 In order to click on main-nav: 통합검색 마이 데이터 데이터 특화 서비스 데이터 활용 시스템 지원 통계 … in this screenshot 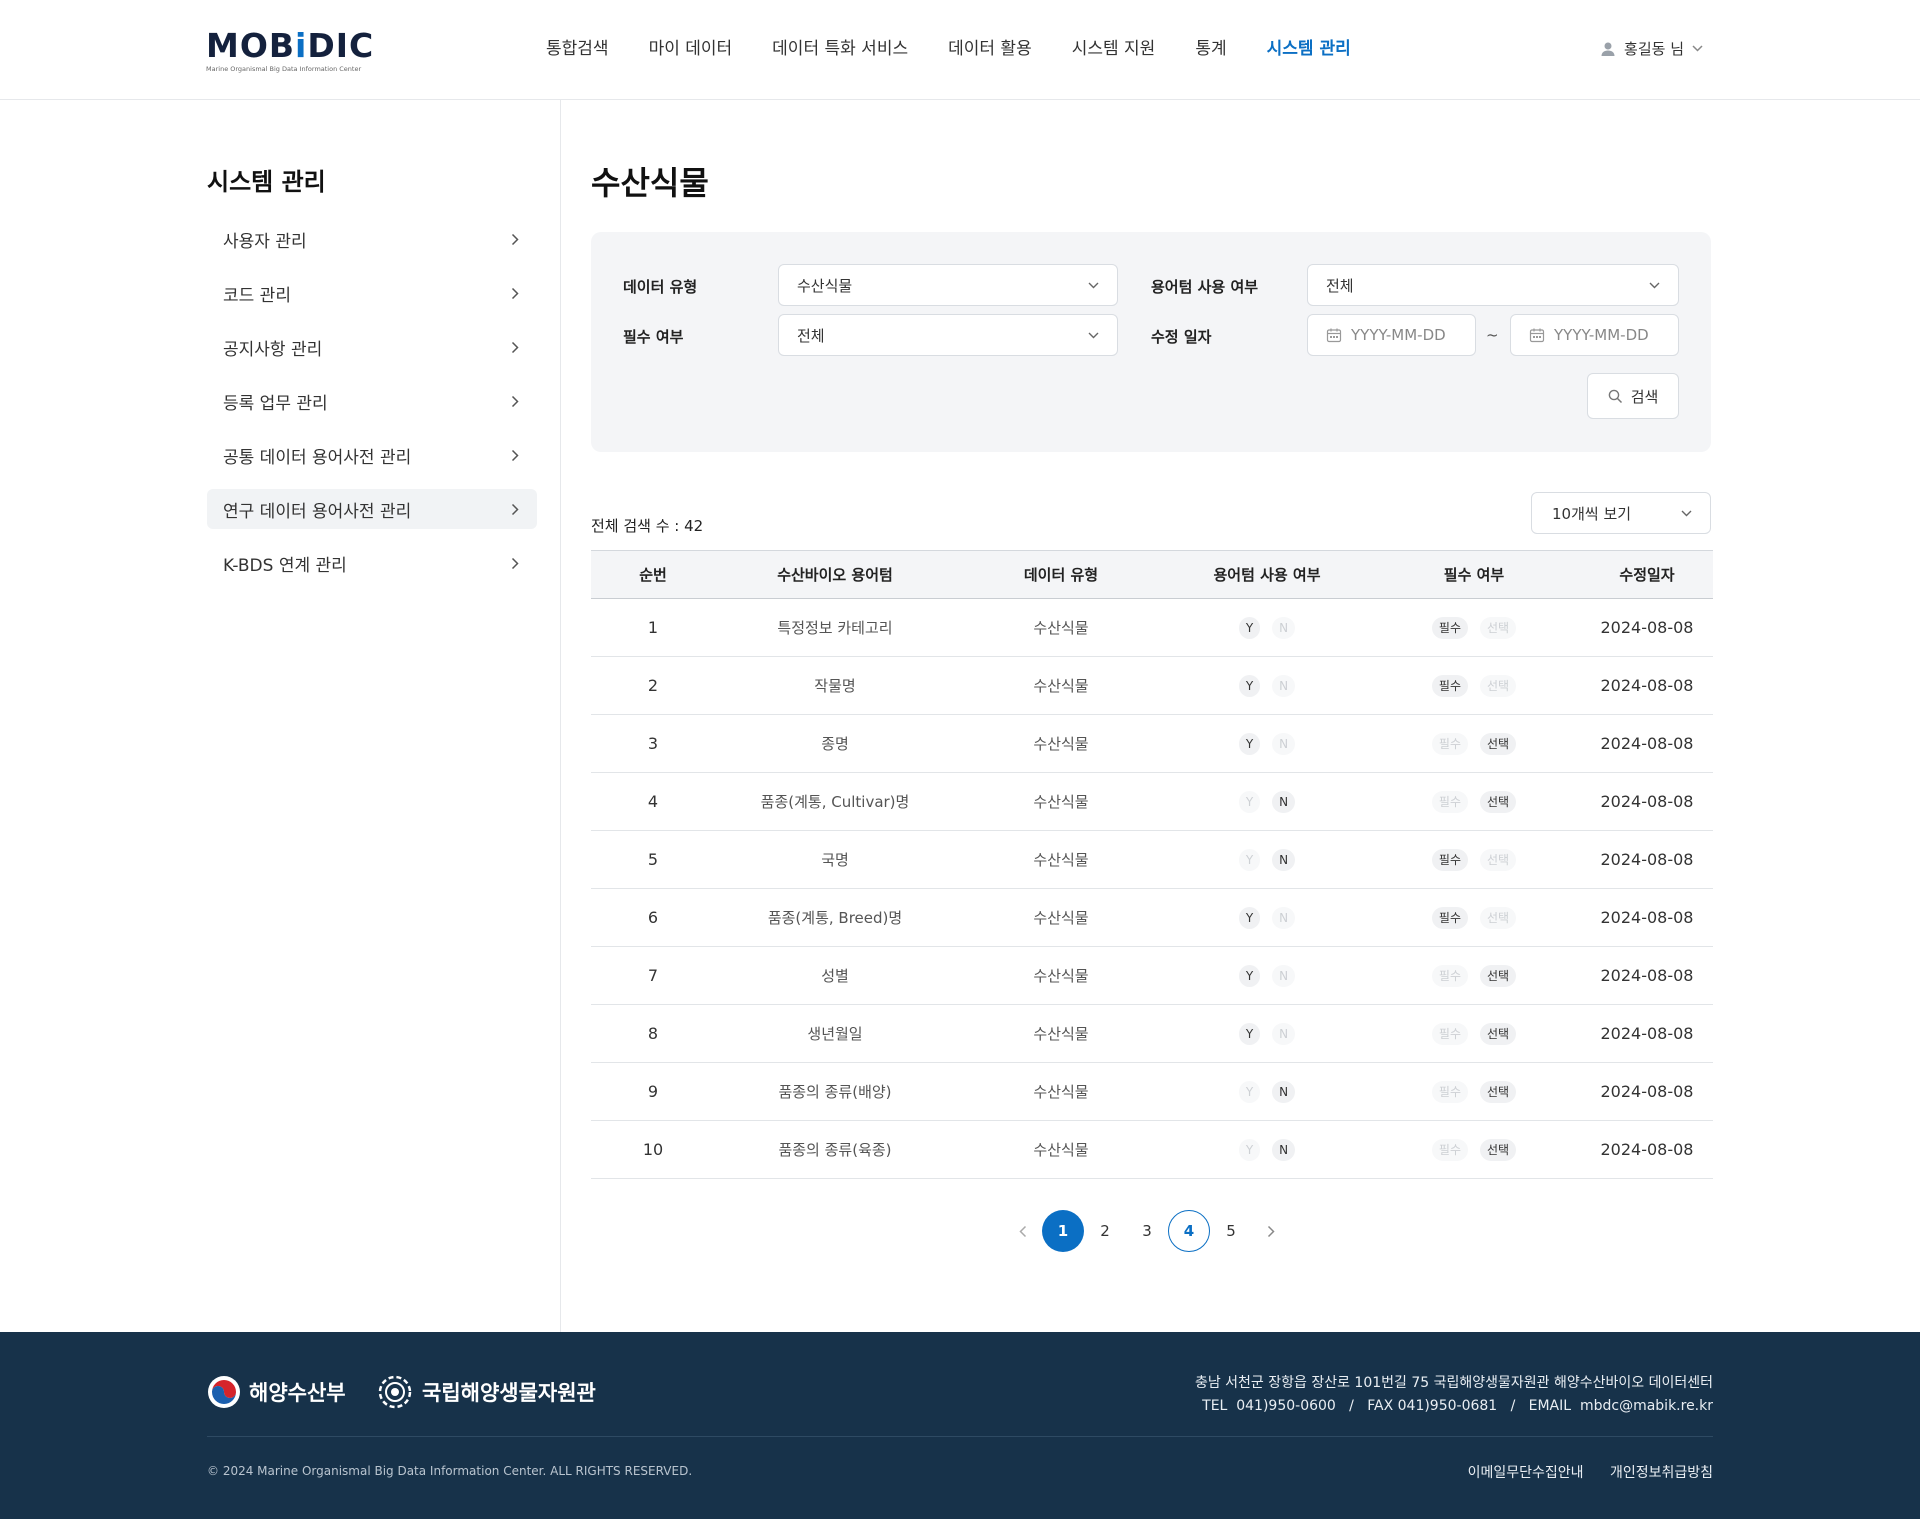, I will do `click(968, 49)`.